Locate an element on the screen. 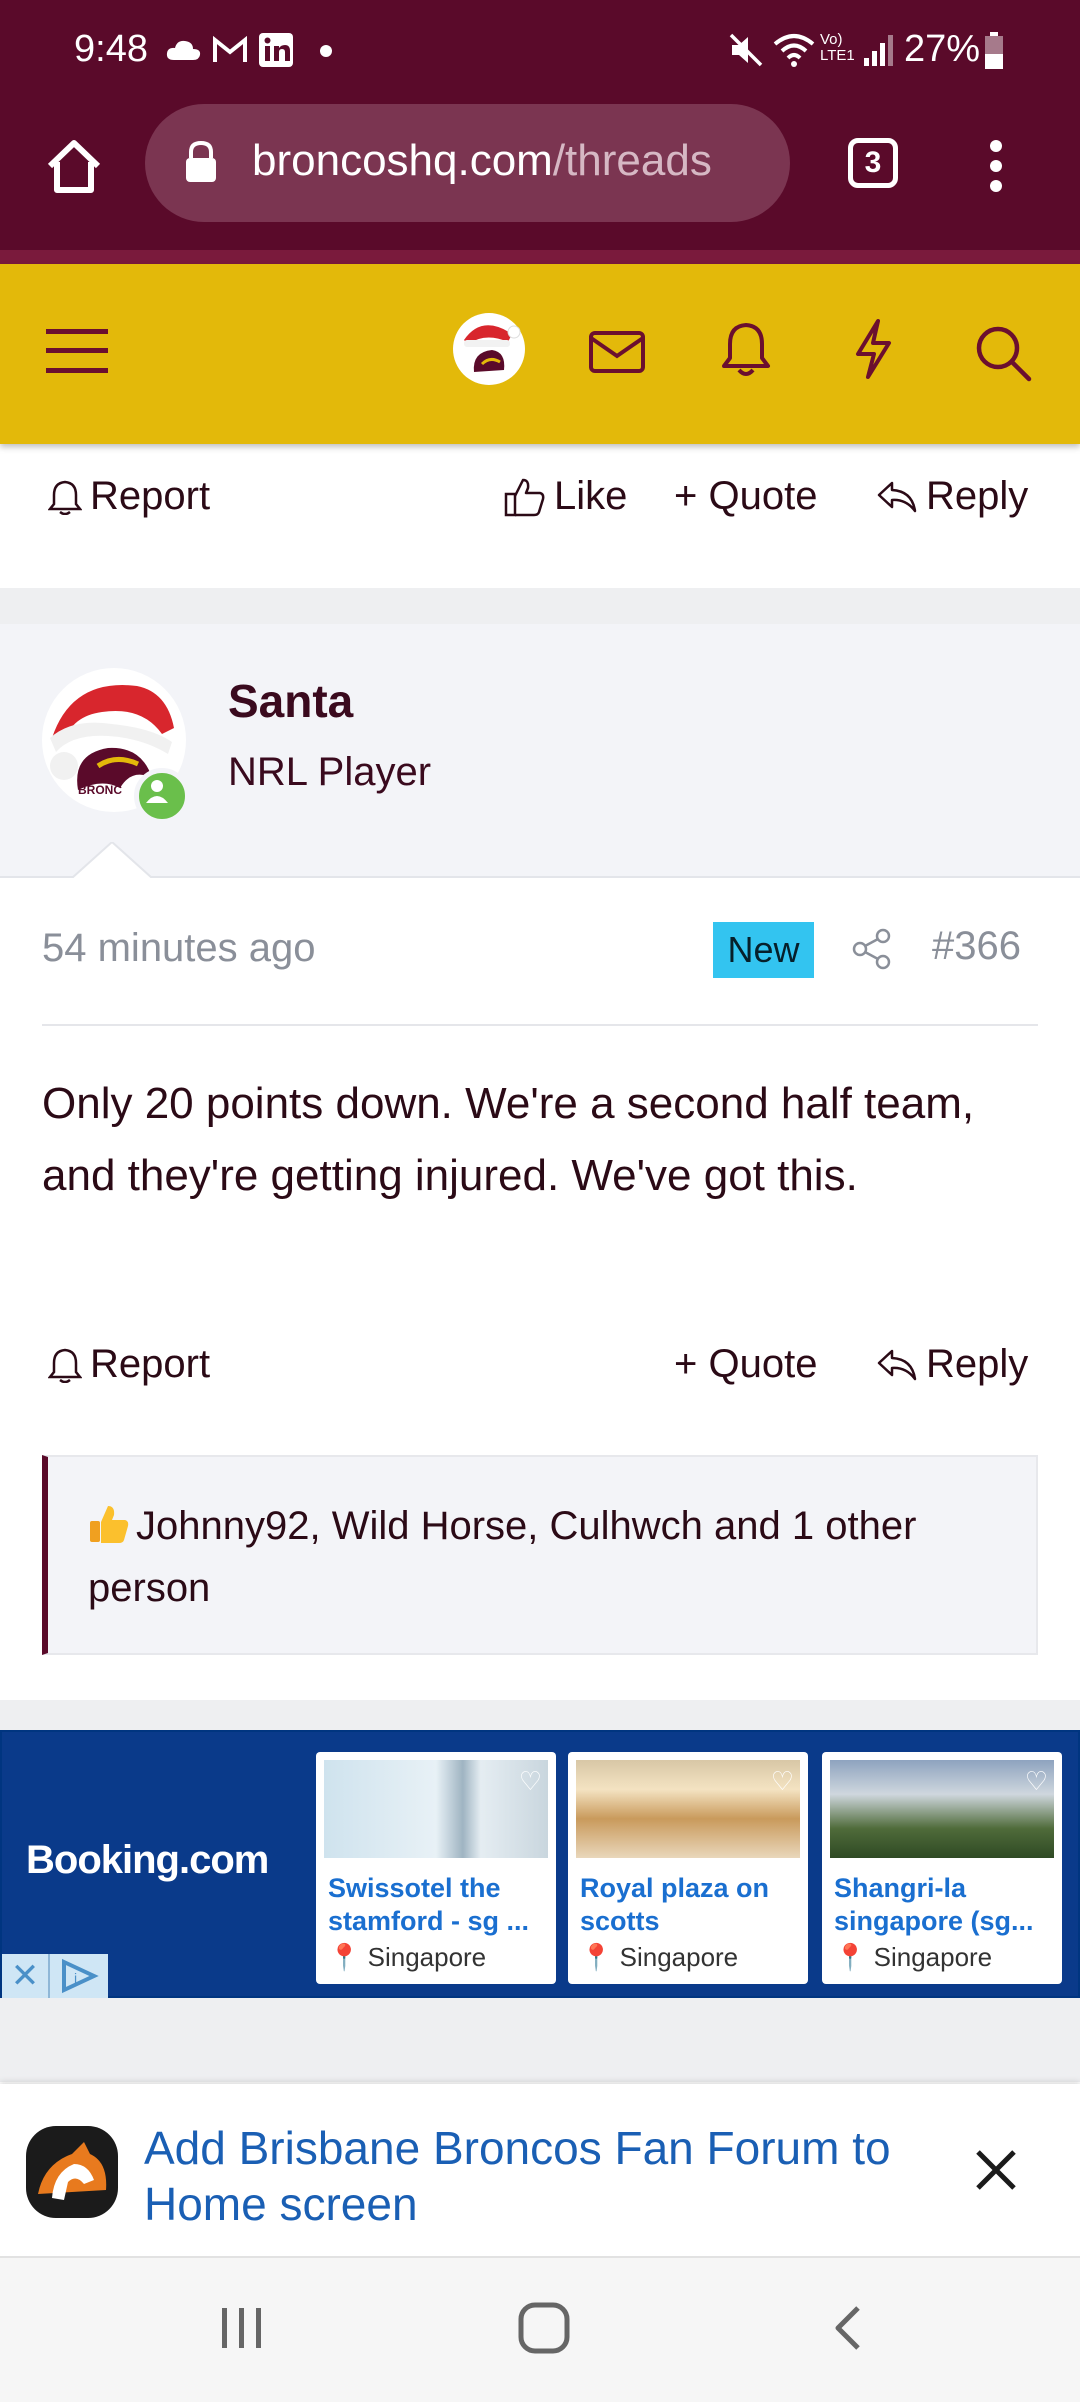 This screenshot has height=2402, width=1080. messages-icon is located at coordinates (617, 352).